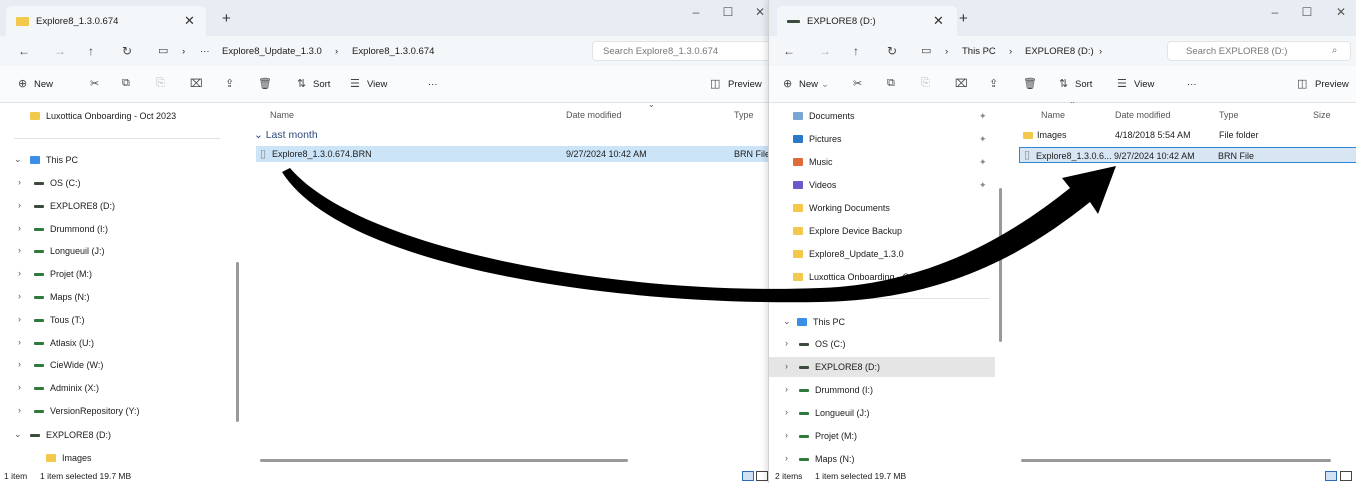  Describe the element at coordinates (882, 162) in the screenshot. I see `nav-item-music: Music ✦` at that location.